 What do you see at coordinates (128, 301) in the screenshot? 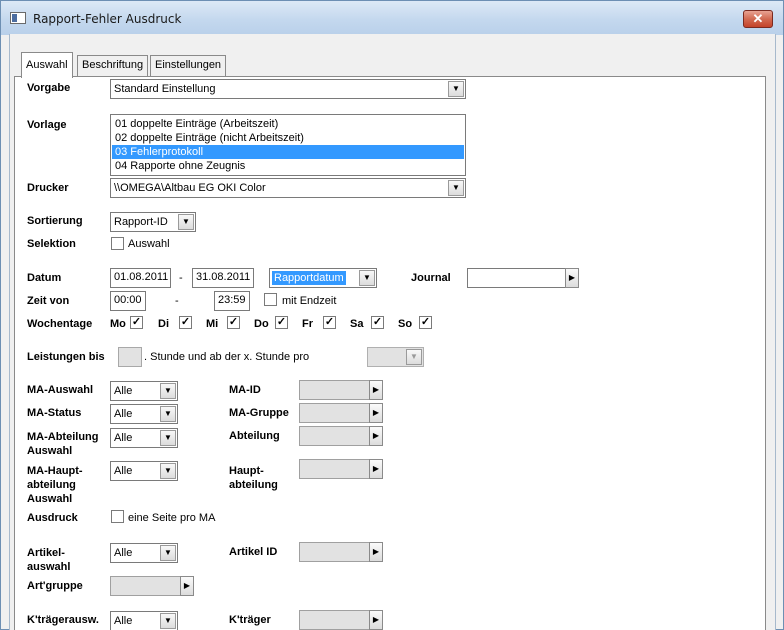
I see `zeit-from-field: 00:00` at bounding box center [128, 301].